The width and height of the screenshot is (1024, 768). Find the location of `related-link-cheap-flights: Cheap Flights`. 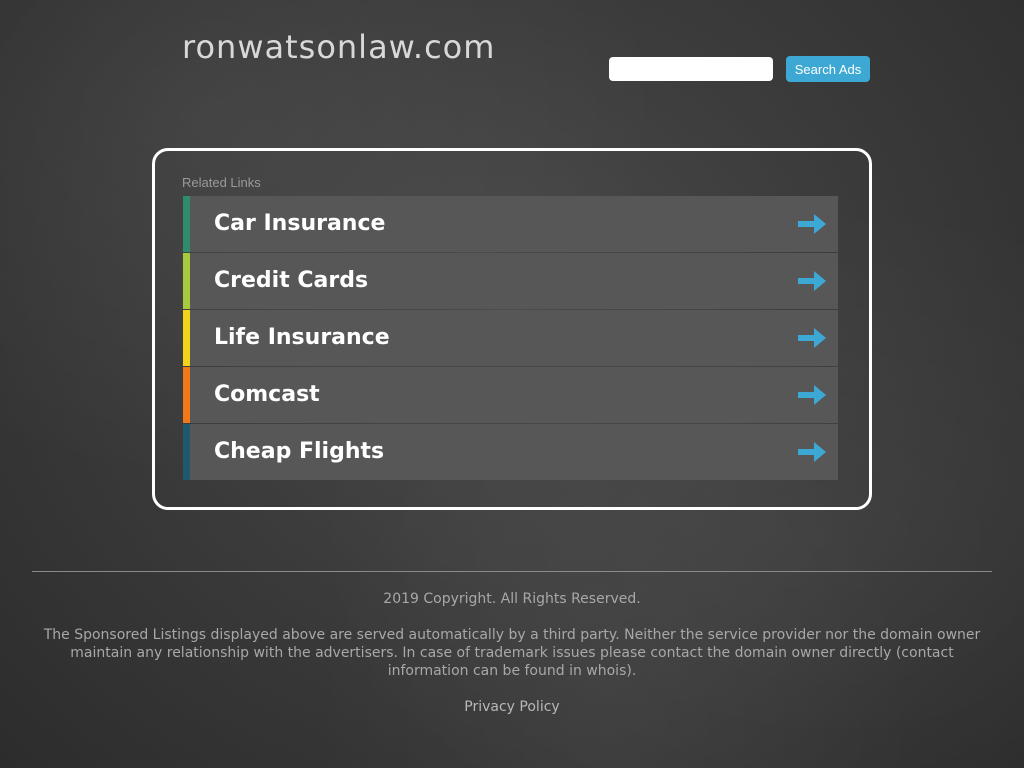

related-link-cheap-flights: Cheap Flights is located at coordinates (510, 452).